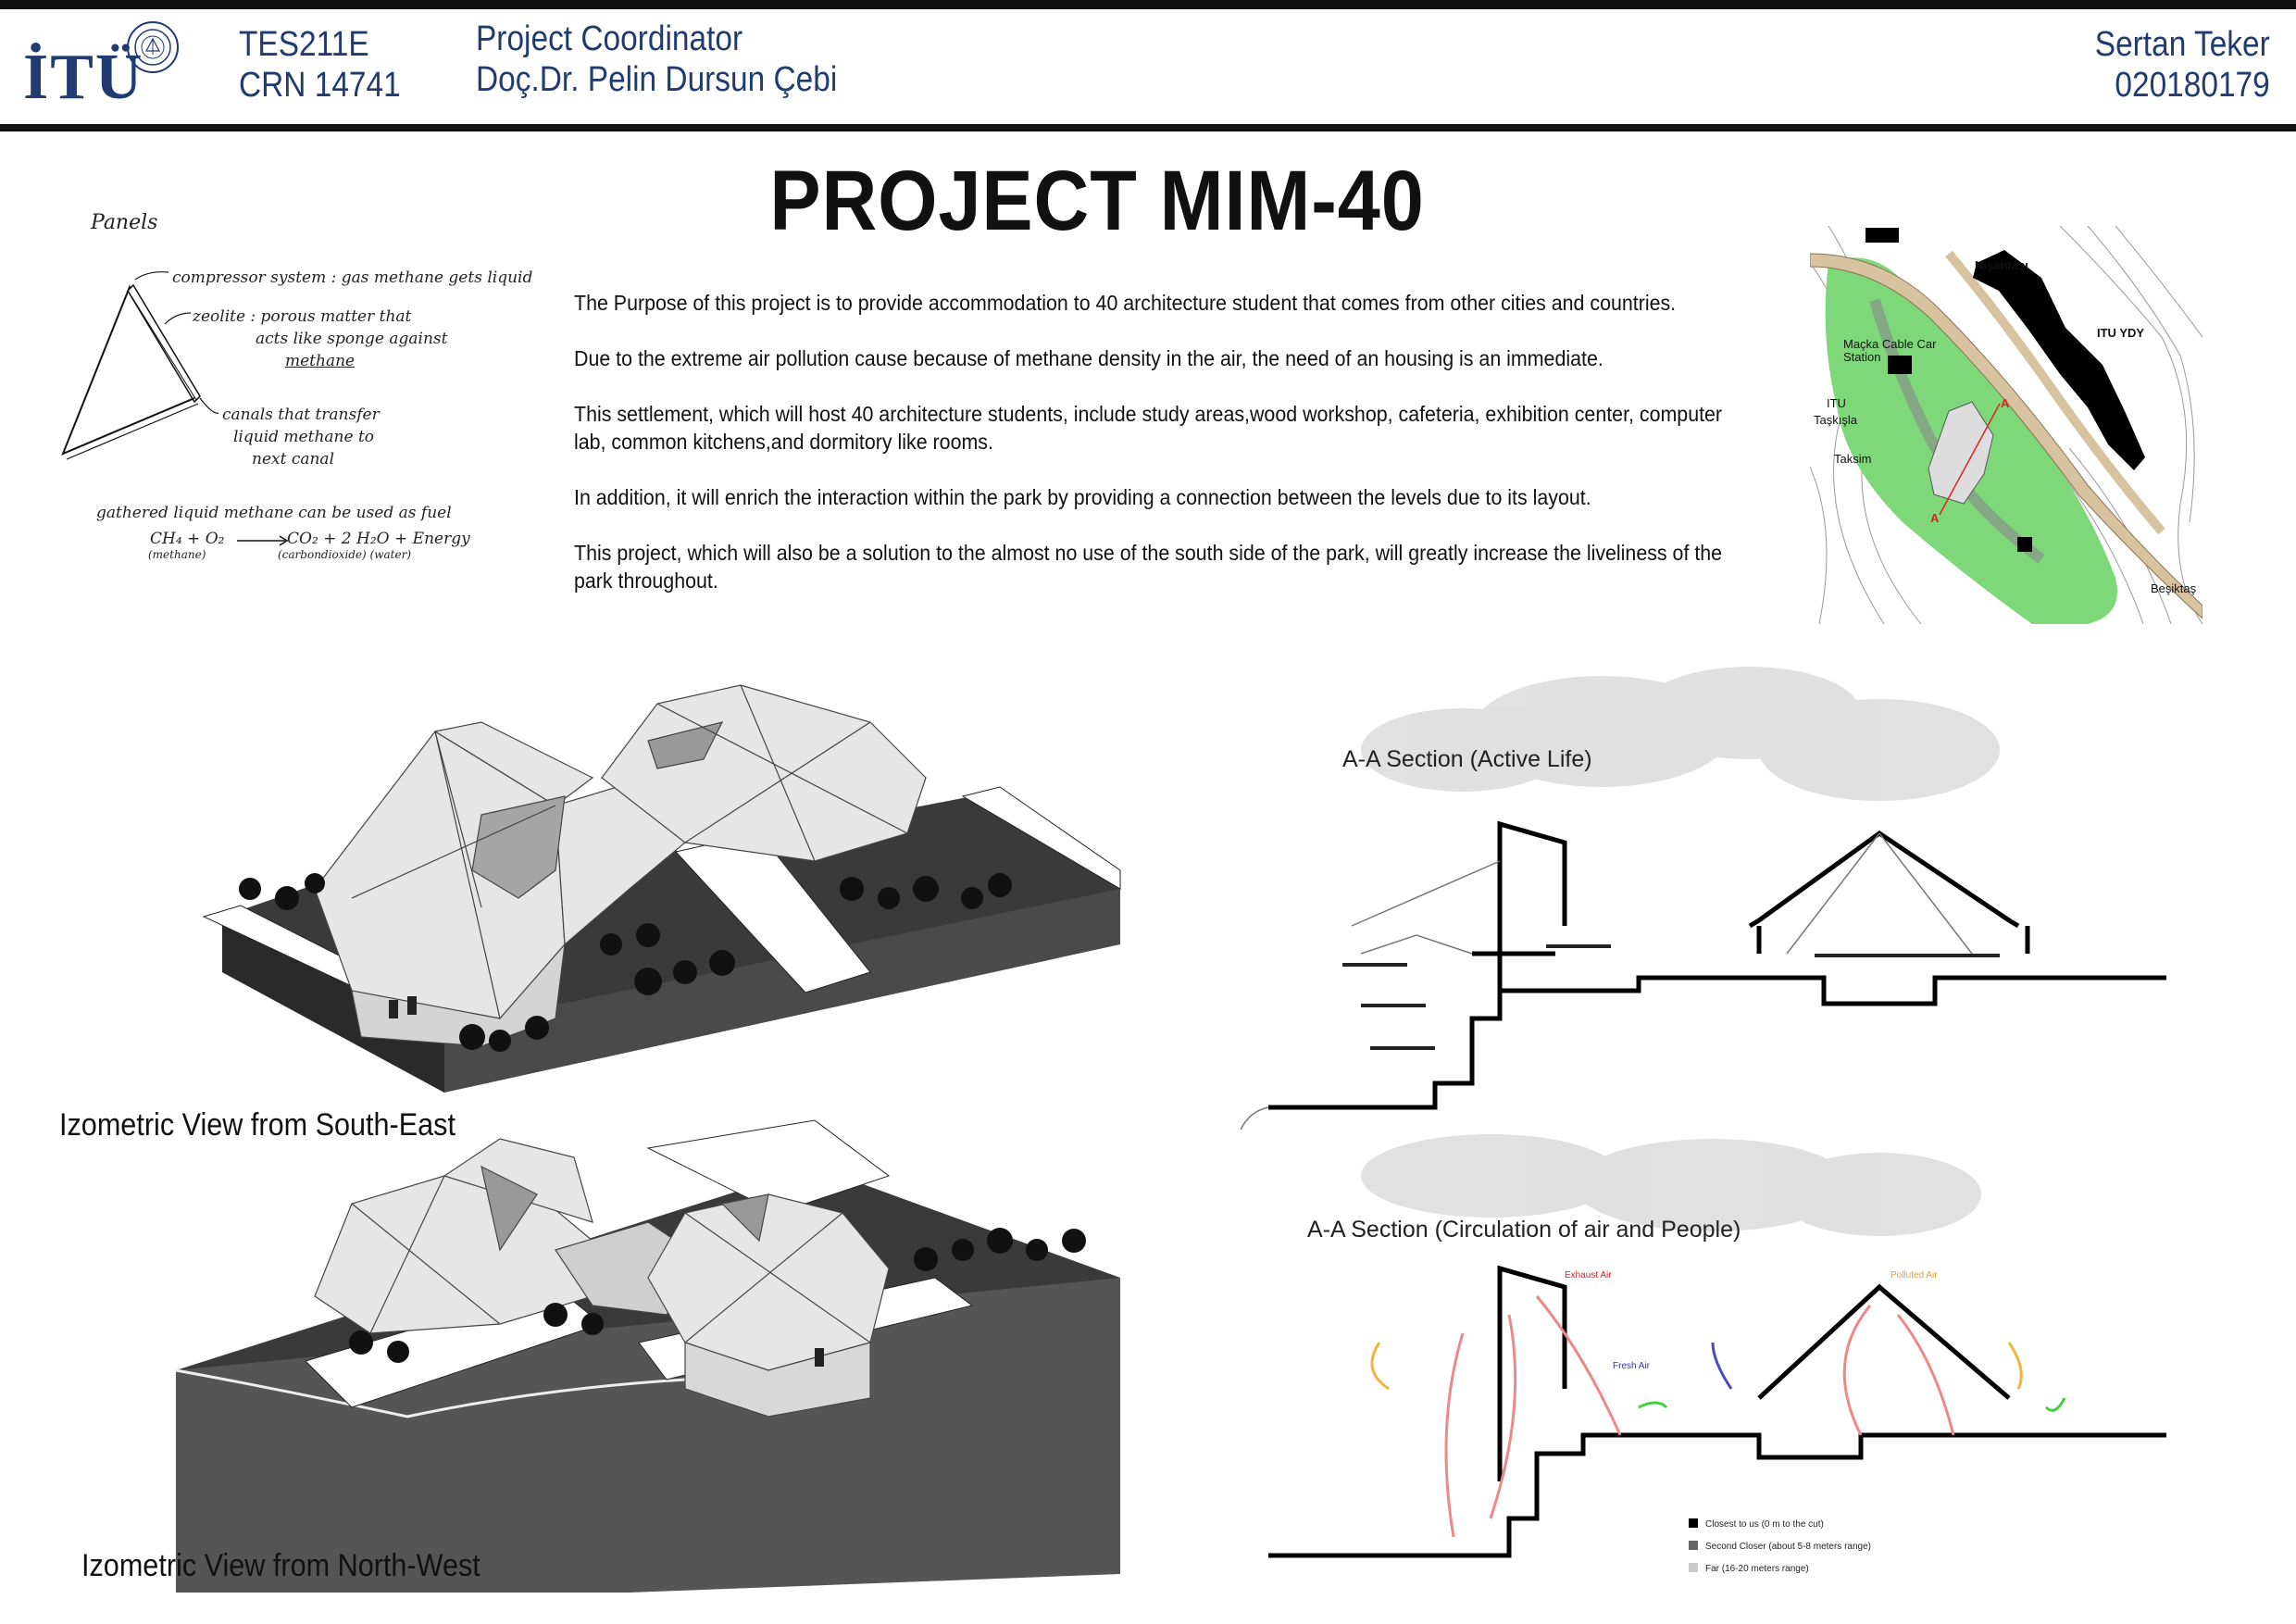  I want to click on smoke-cloud, so click(1680, 734).